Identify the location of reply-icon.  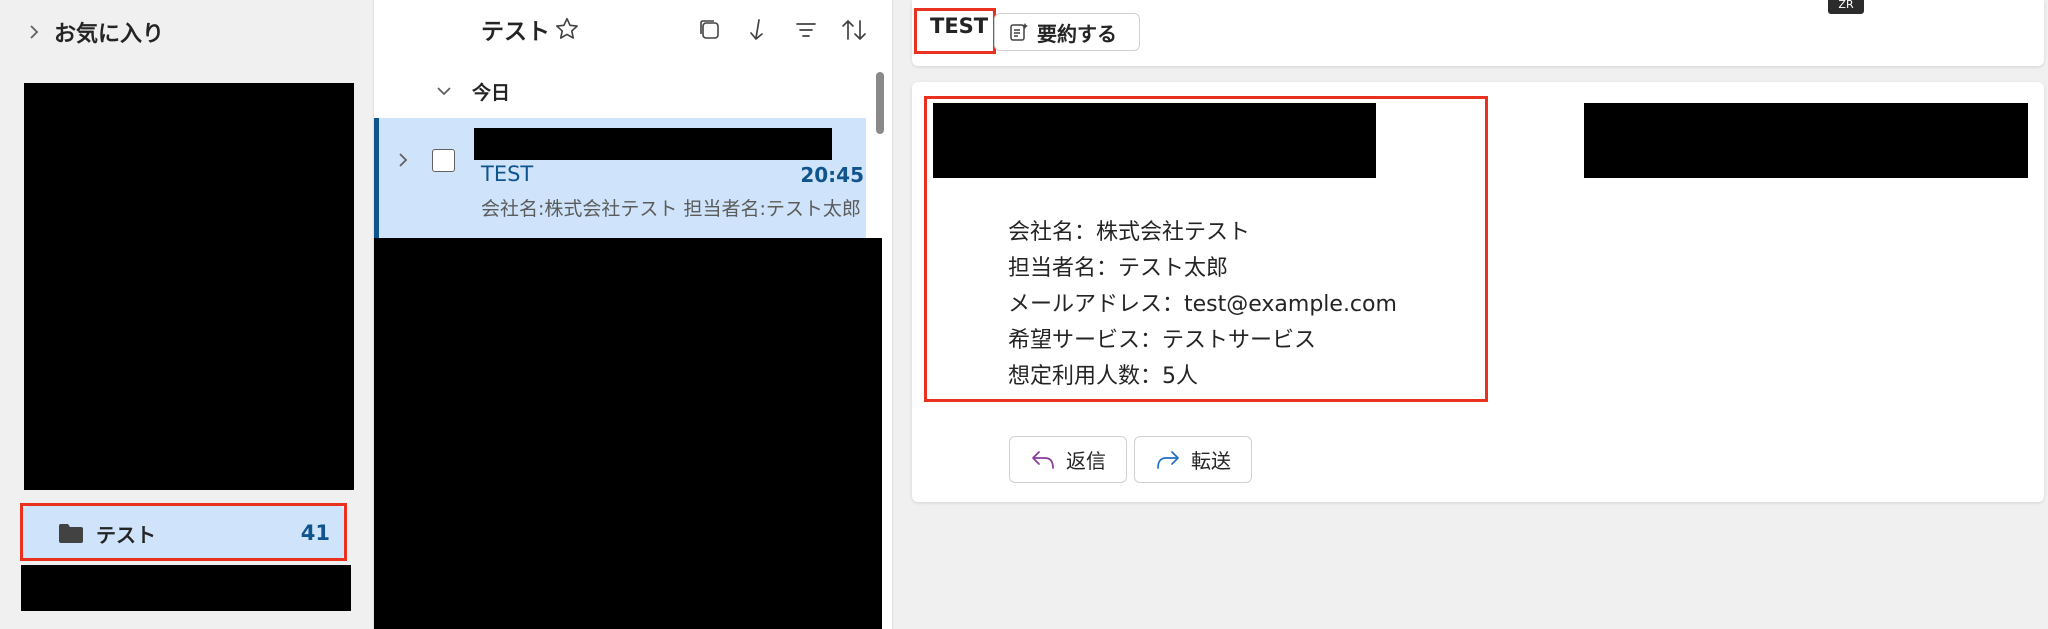
(1043, 460).